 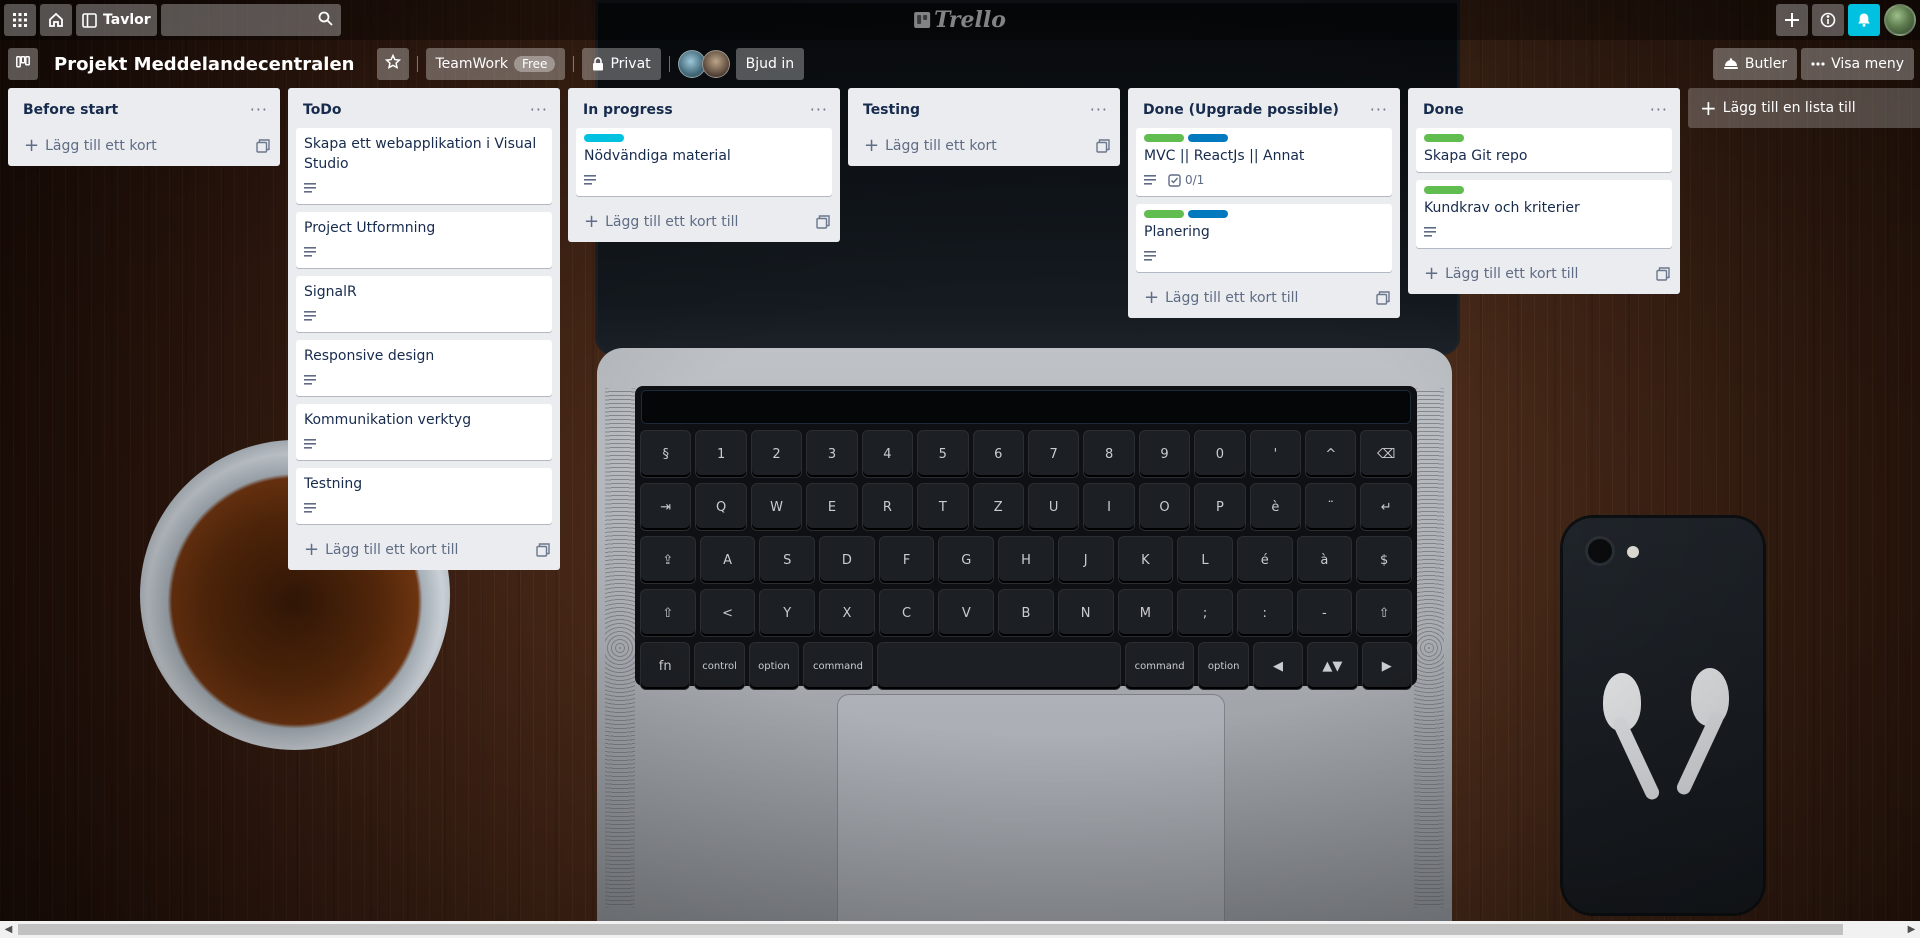 I want to click on list-header: In progress ···, so click(x=704, y=108).